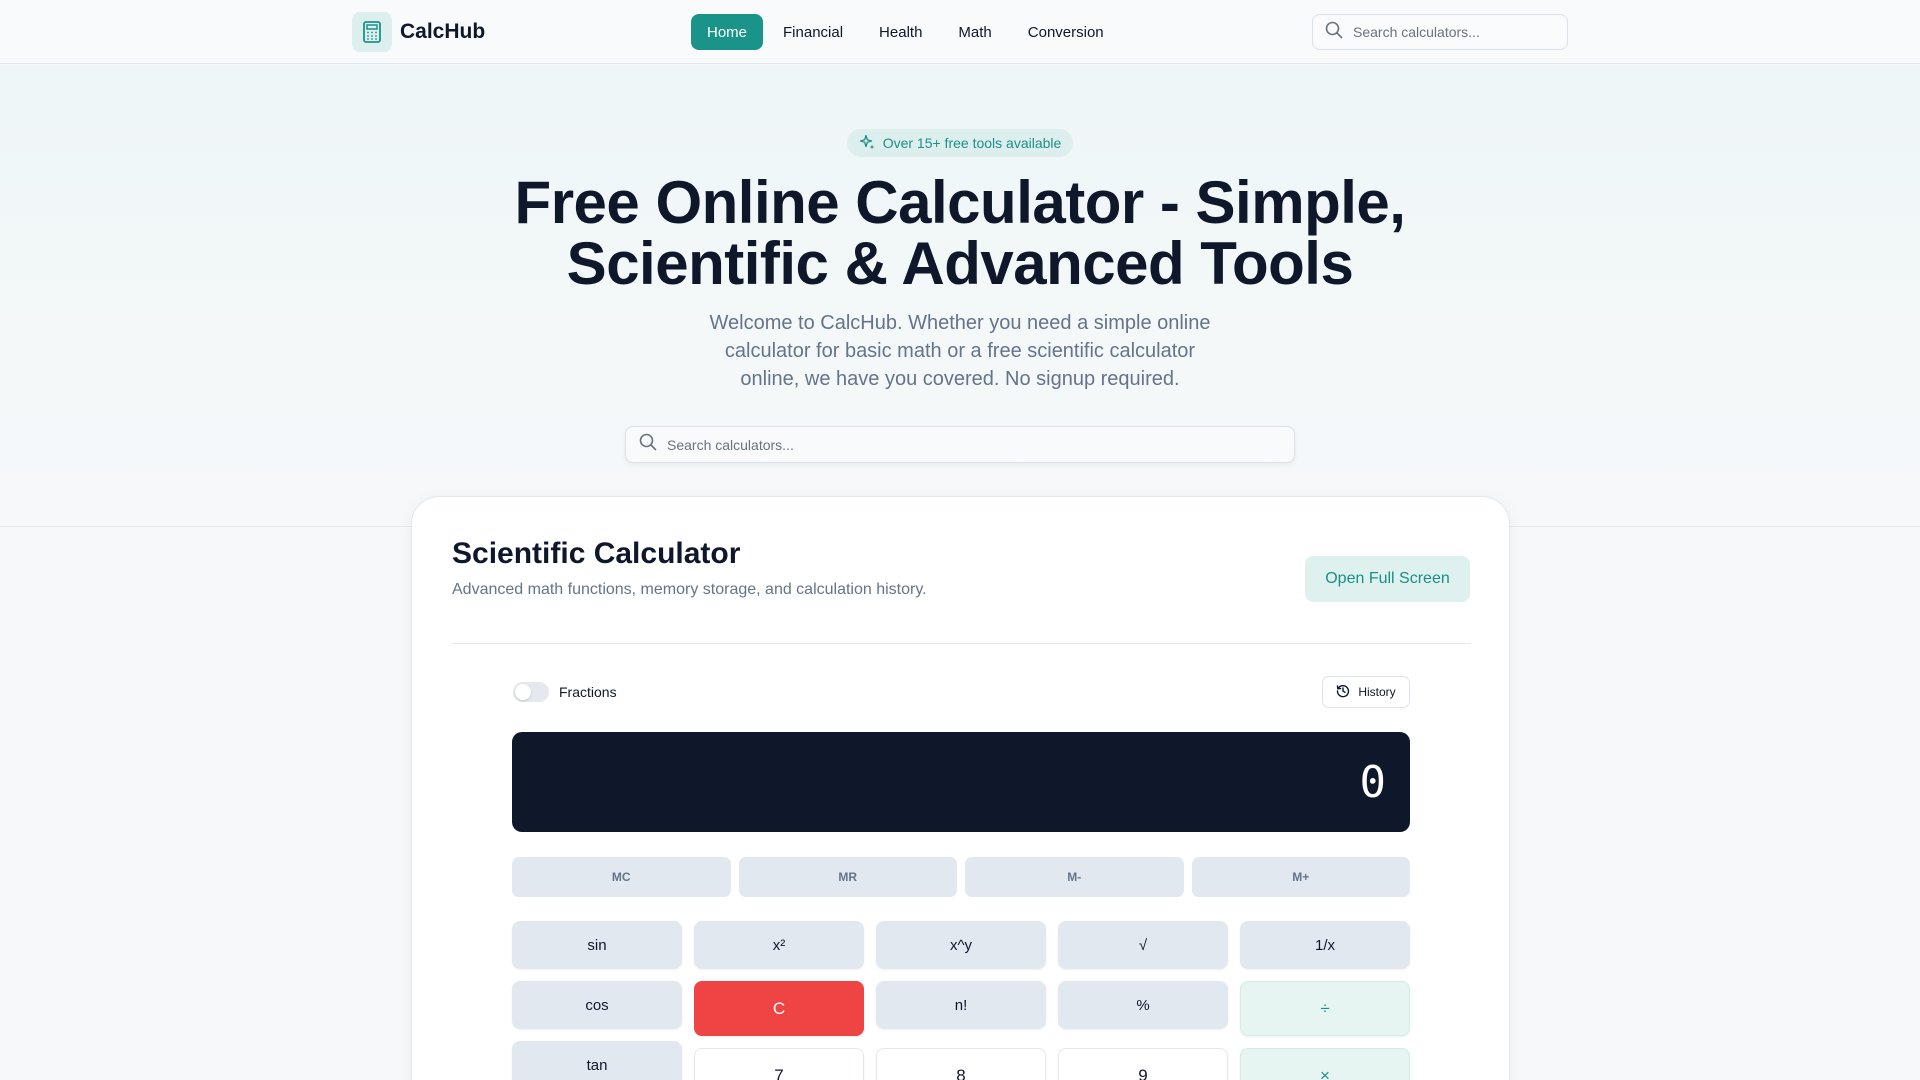 Image resolution: width=1920 pixels, height=1080 pixels. I want to click on history-icon, so click(1343, 692).